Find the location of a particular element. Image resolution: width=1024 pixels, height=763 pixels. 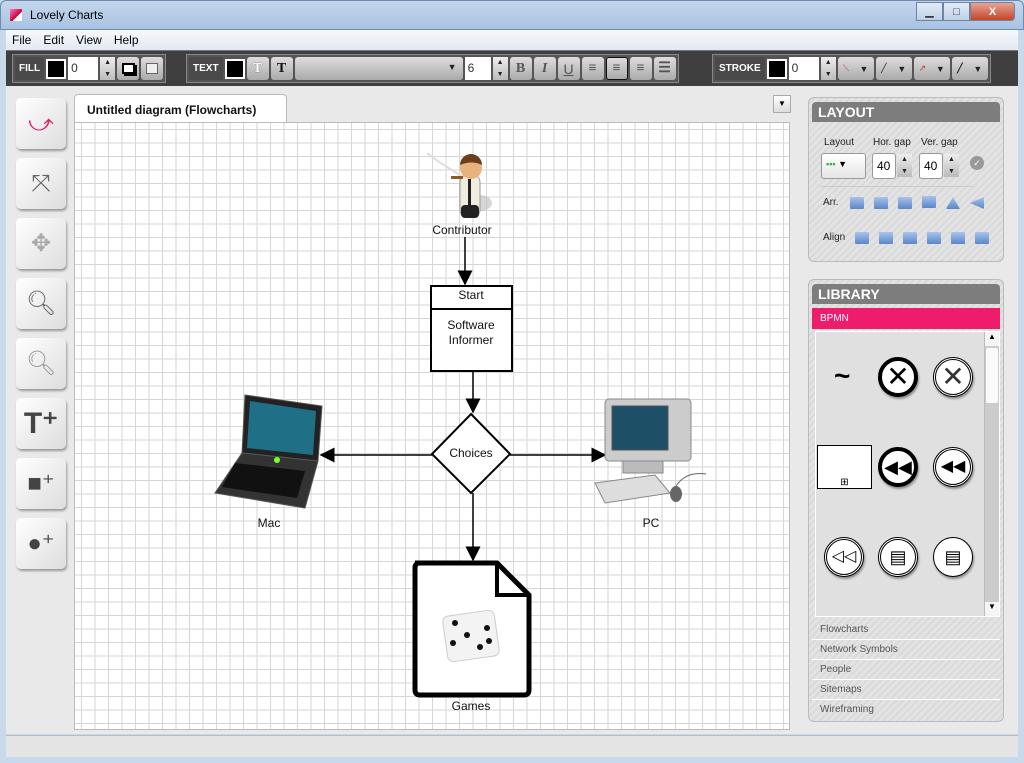

align-center-icon: ≡ is located at coordinates (616, 68).